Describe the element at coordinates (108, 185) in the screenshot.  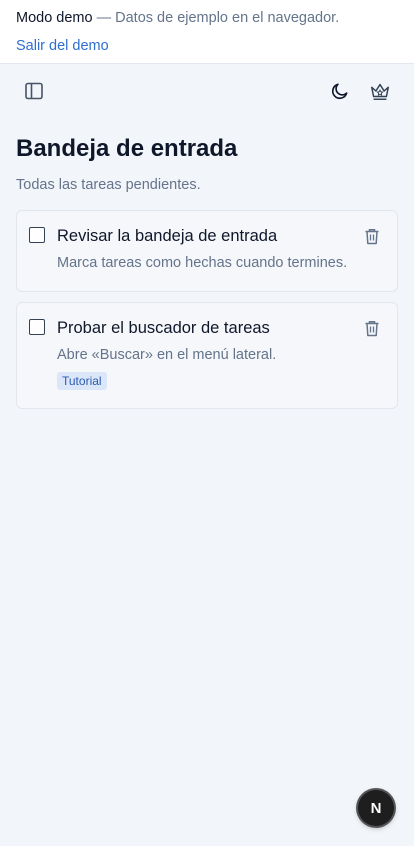
I see `page-subtitle: Todas las tareas pendientes.` at that location.